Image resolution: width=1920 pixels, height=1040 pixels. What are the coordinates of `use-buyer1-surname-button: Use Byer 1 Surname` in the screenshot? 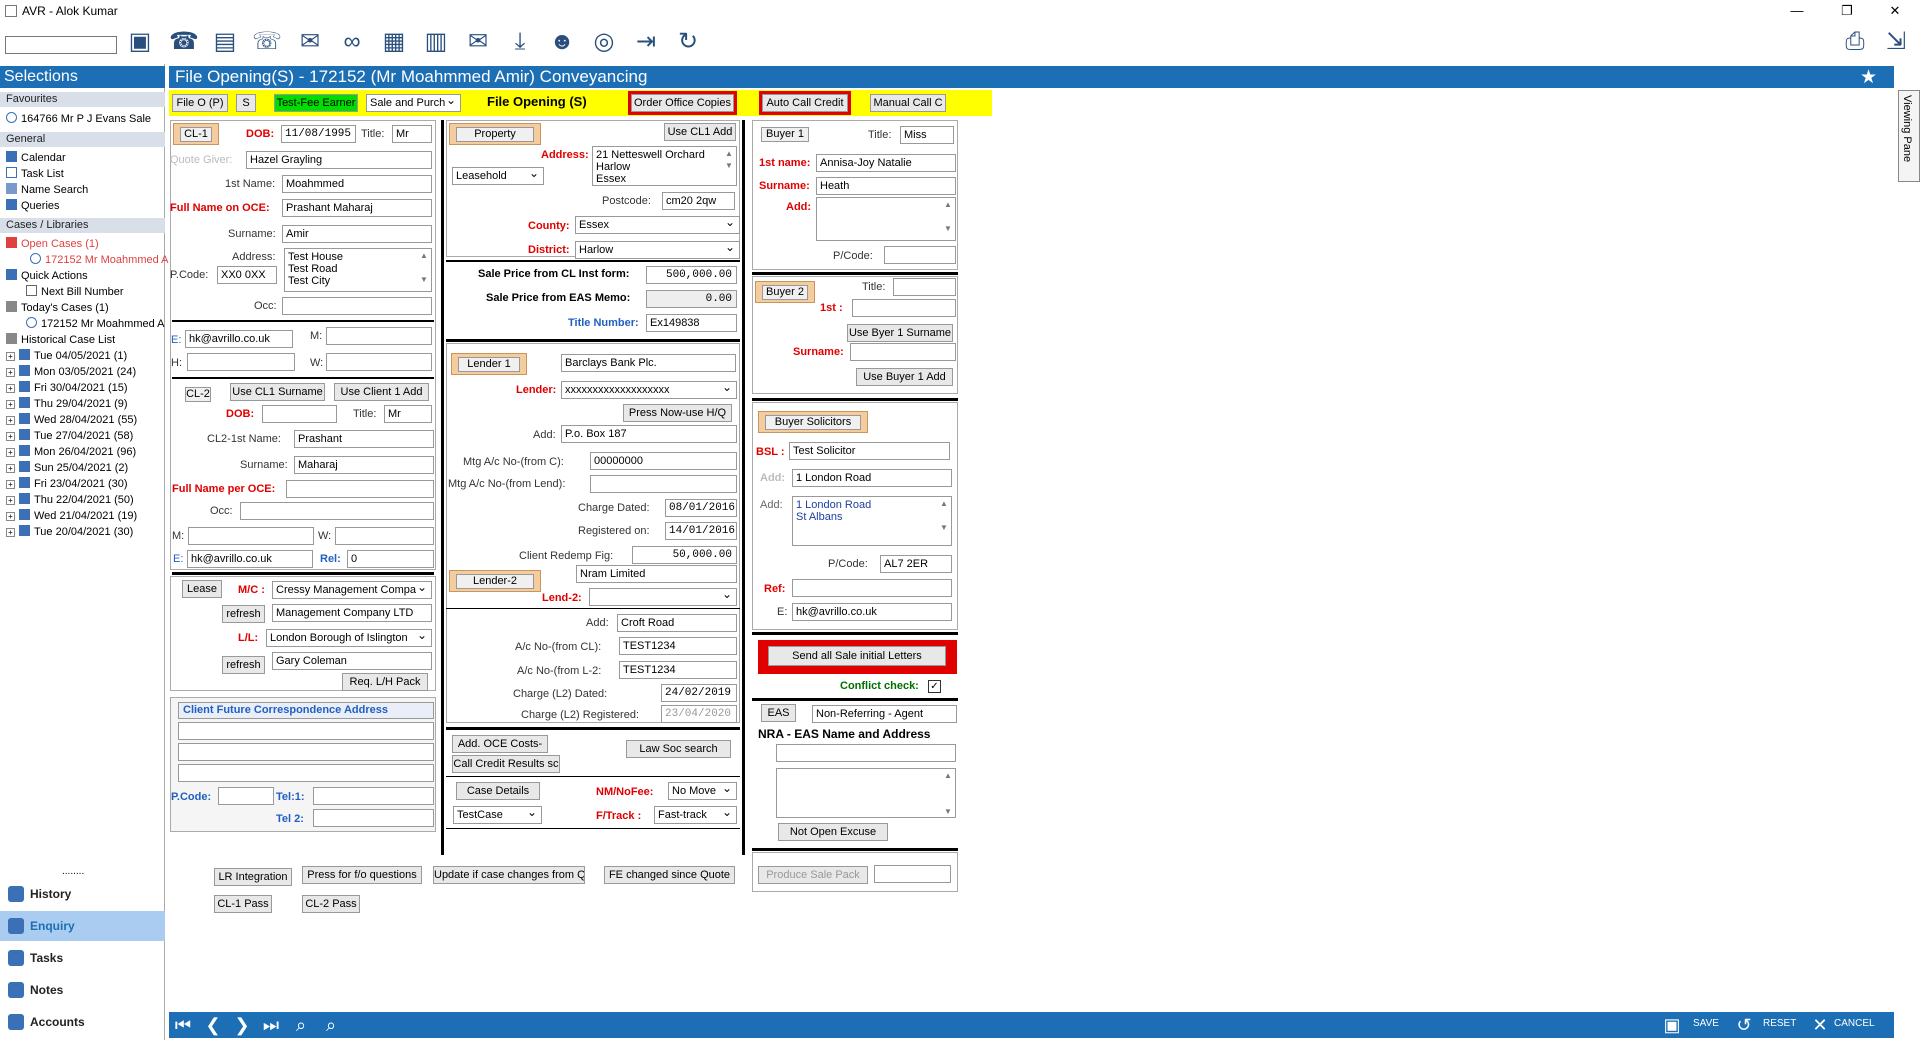 It's located at (900, 333).